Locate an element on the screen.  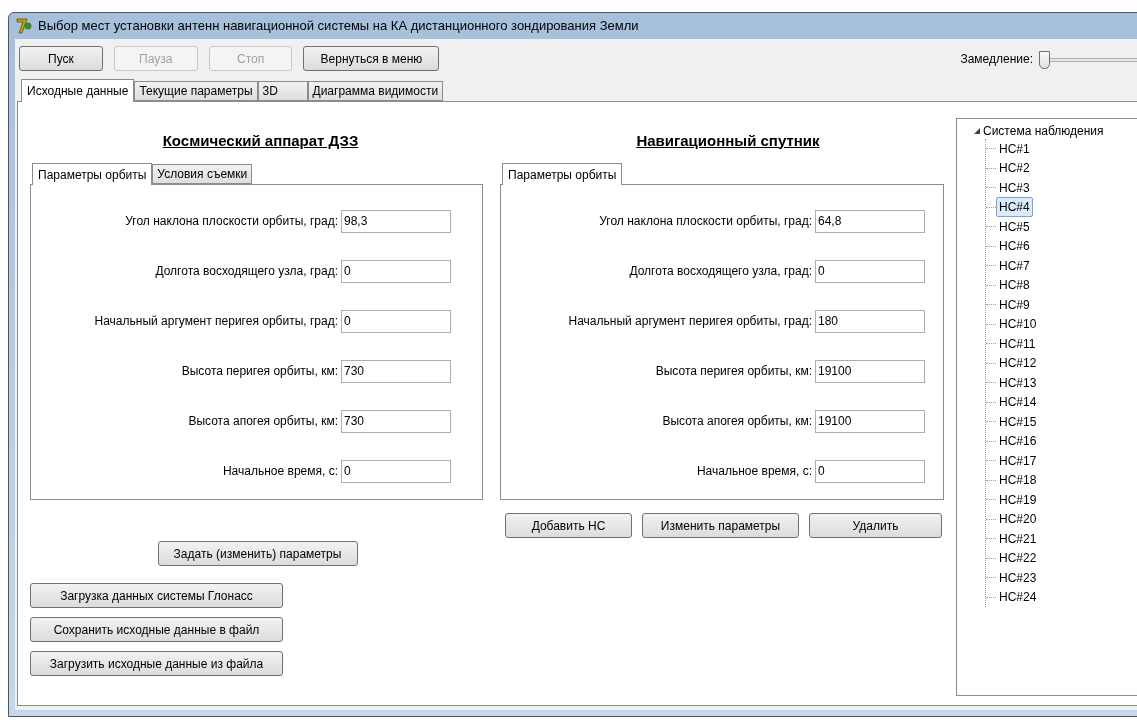
button: Добавить НС is located at coordinates (568, 525).